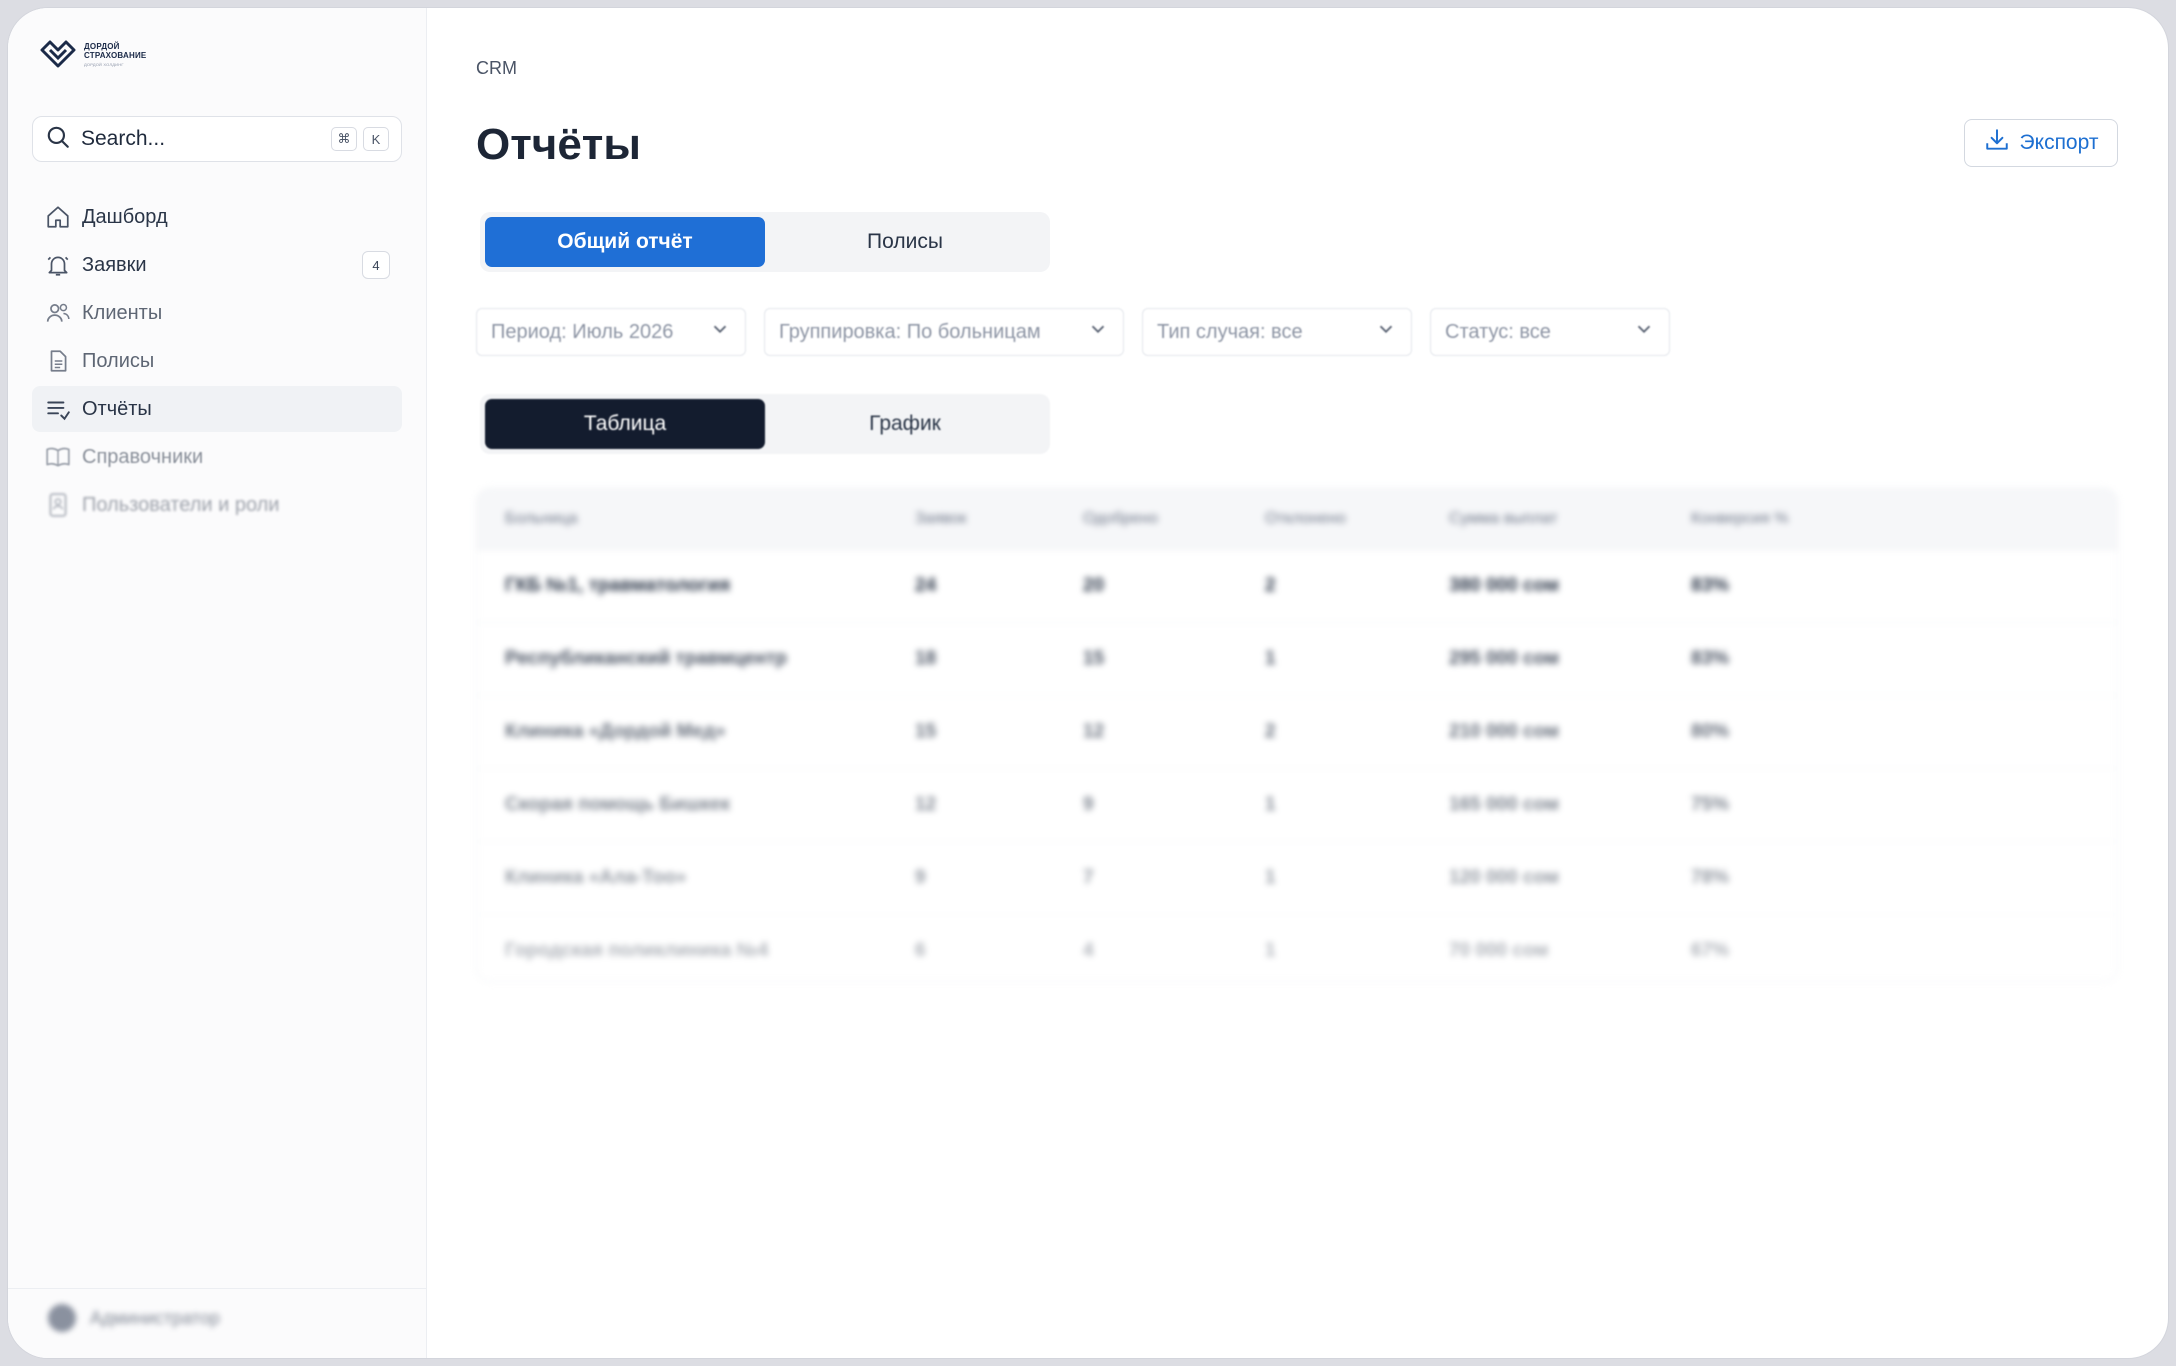  What do you see at coordinates (1710, 804) in the screenshot?
I see `cell-conversion: 75%` at bounding box center [1710, 804].